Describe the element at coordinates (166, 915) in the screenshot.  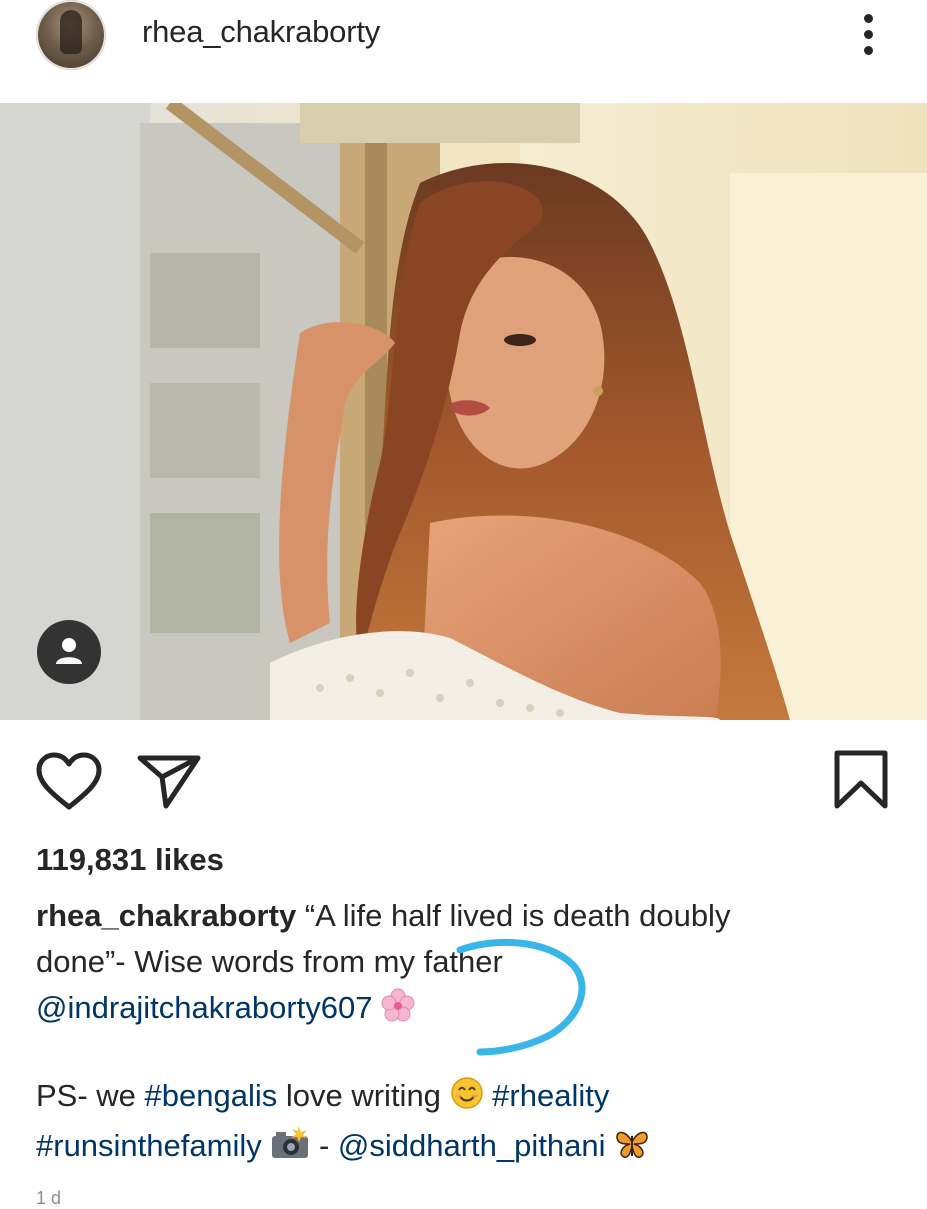
I see `caption-username: rhea_chakraborty` at that location.